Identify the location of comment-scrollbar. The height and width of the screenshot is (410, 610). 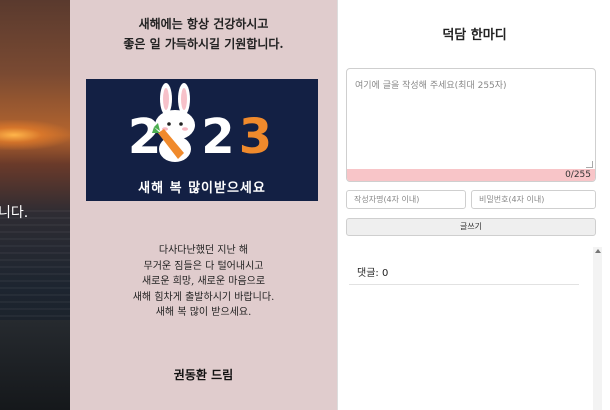
(597, 328).